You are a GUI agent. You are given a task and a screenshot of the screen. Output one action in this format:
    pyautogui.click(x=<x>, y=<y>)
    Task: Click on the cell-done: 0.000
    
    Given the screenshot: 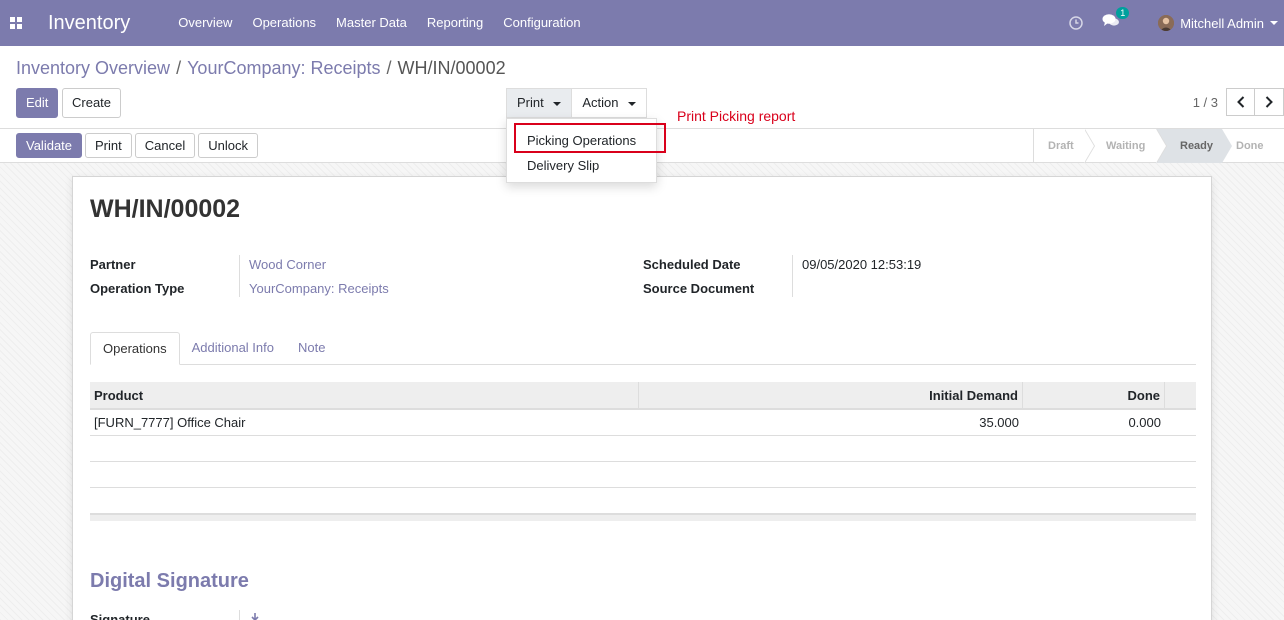 What is the action you would take?
    pyautogui.click(x=1144, y=422)
    